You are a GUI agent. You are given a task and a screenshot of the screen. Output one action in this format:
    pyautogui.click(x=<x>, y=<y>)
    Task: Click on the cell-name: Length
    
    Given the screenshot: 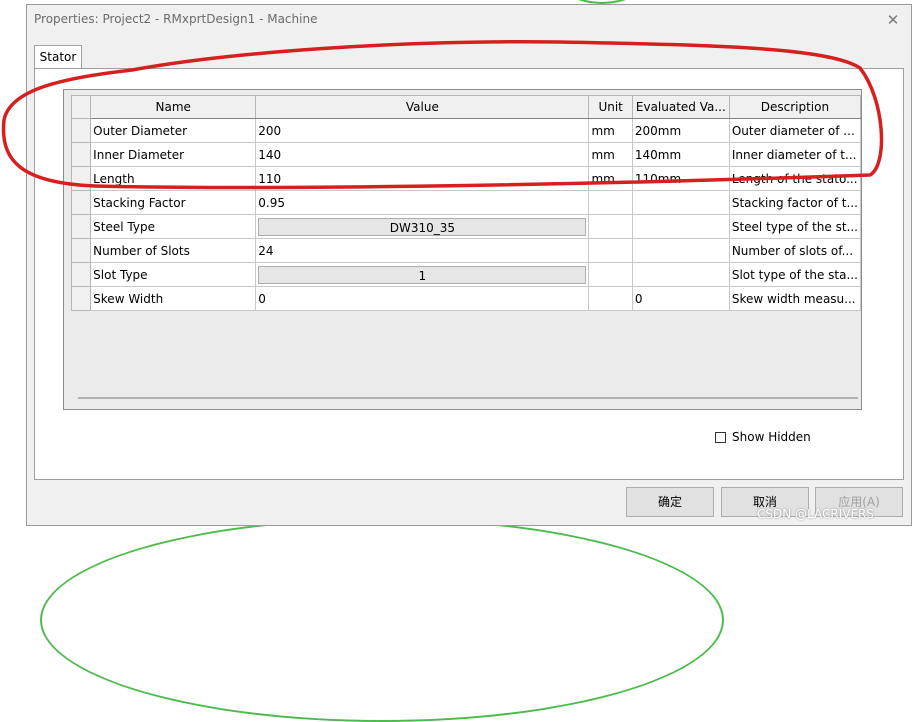 What is the action you would take?
    pyautogui.click(x=173, y=178)
    